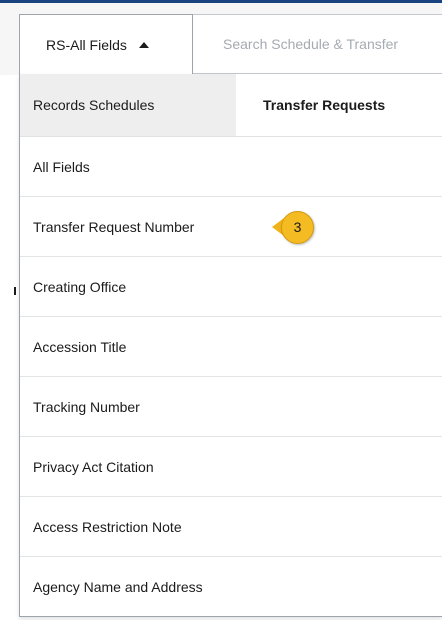 Image resolution: width=442 pixels, height=620 pixels. I want to click on menu-item-transfer-request-number: Transfer Request Number 3, so click(231, 227).